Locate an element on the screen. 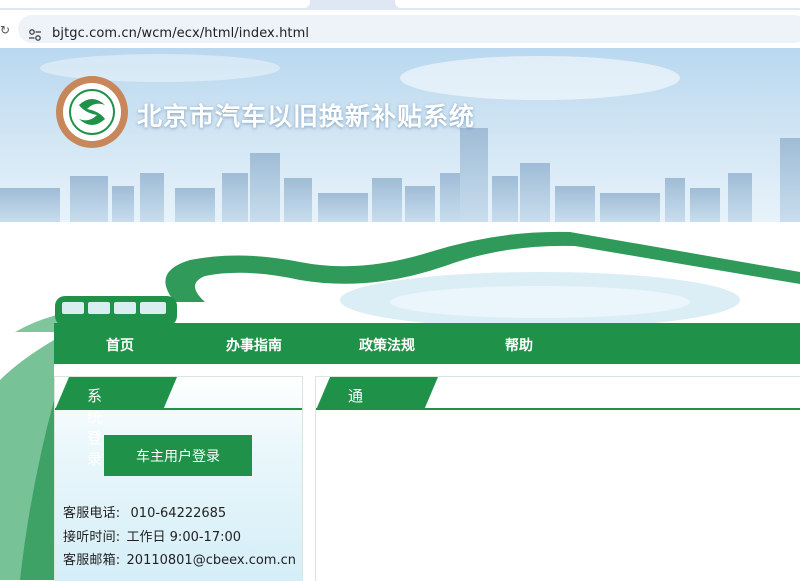  reload-icon: ↻ is located at coordinates (5, 30).